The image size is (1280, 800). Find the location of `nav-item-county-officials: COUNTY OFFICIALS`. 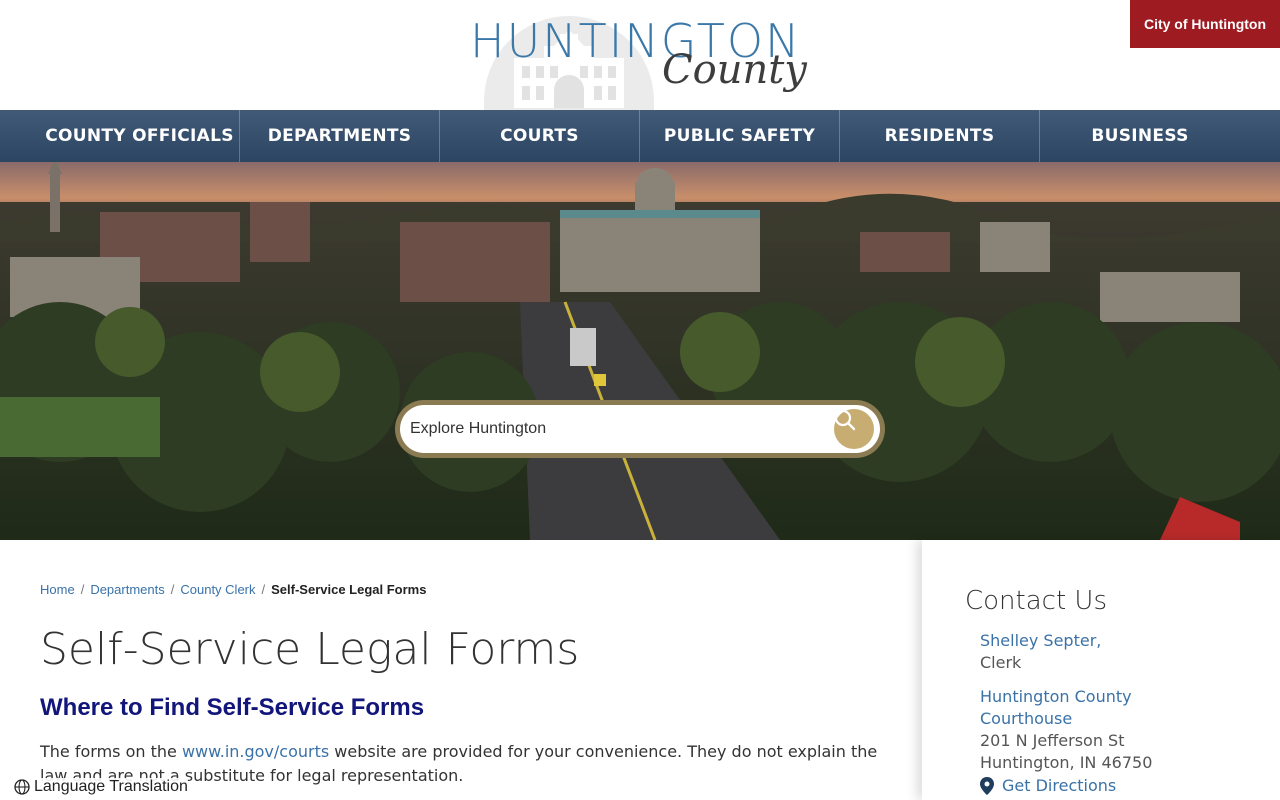

nav-item-county-officials: COUNTY OFFICIALS is located at coordinates (140, 136).